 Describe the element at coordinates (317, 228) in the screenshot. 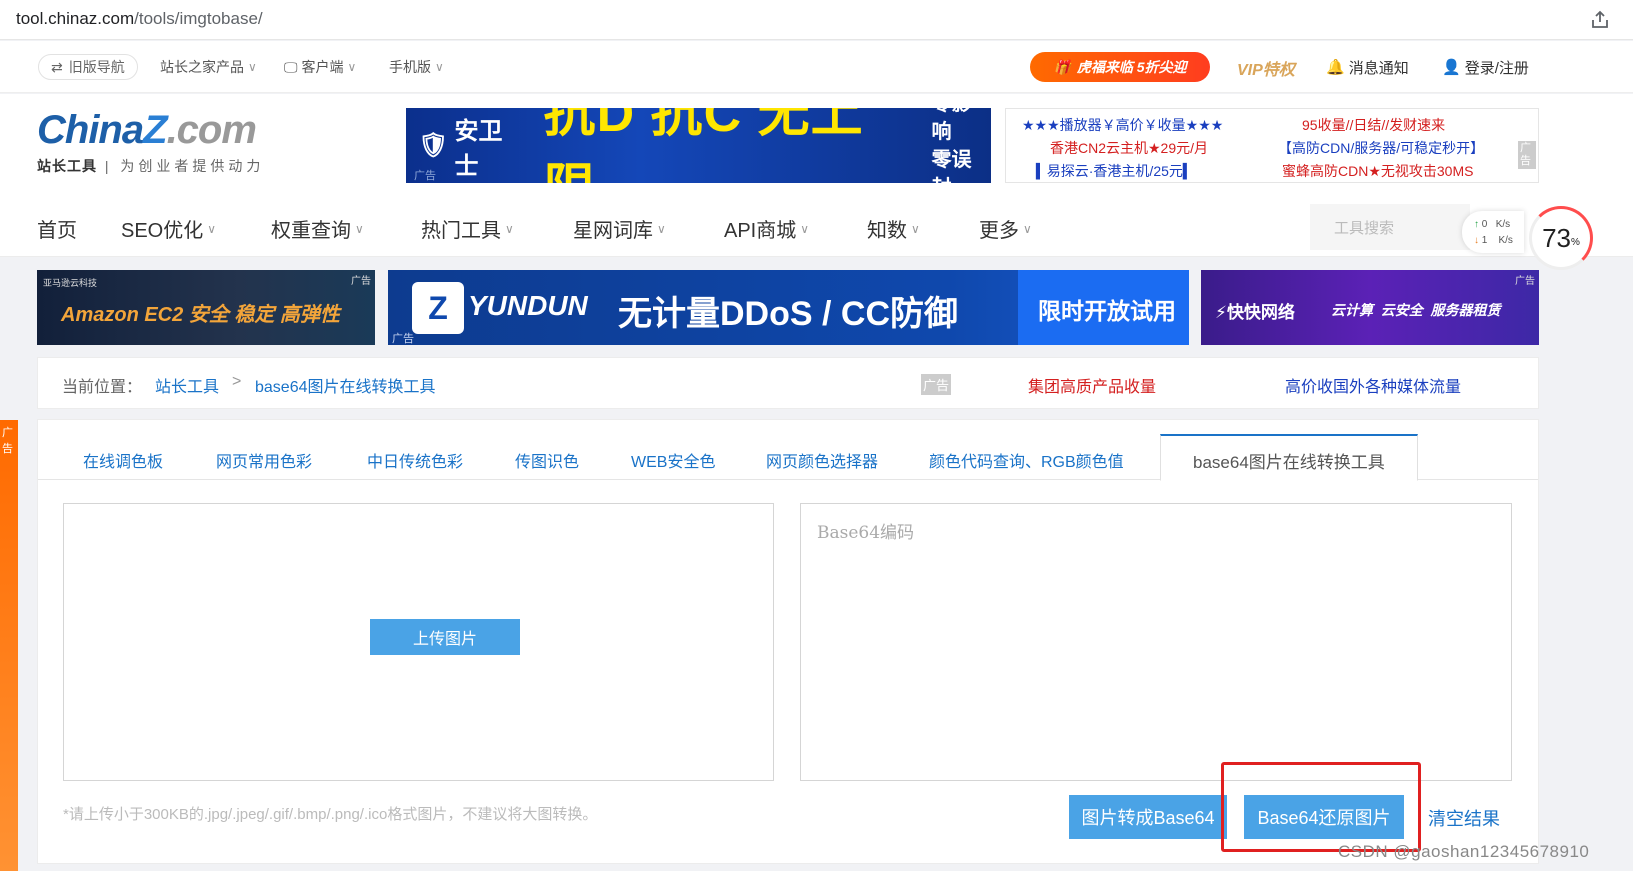

I see `nav-weight: 权重查询 ∨` at that location.